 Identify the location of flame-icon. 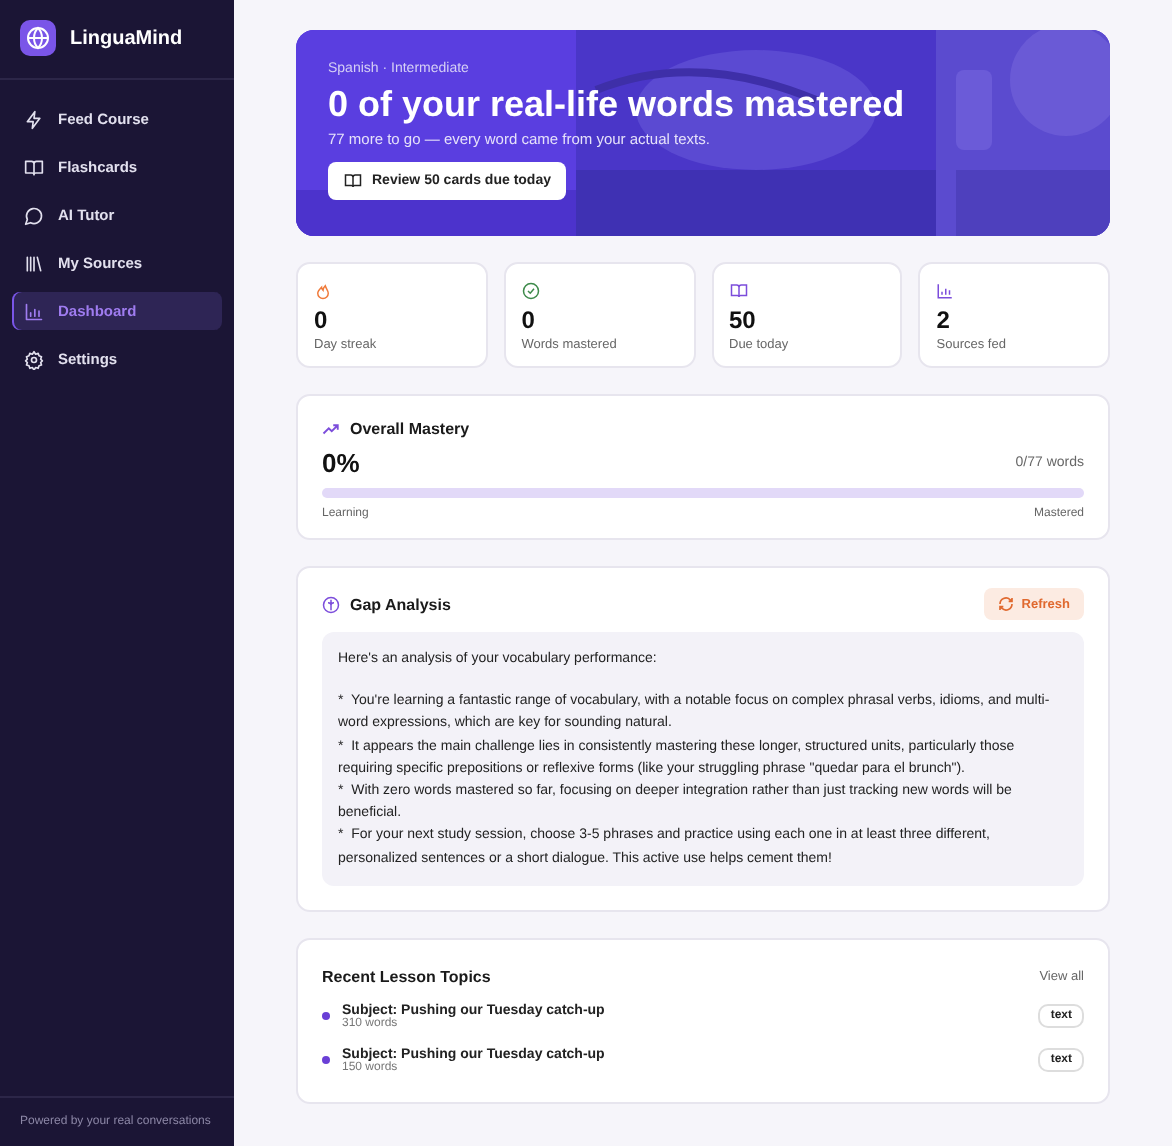
(323, 291).